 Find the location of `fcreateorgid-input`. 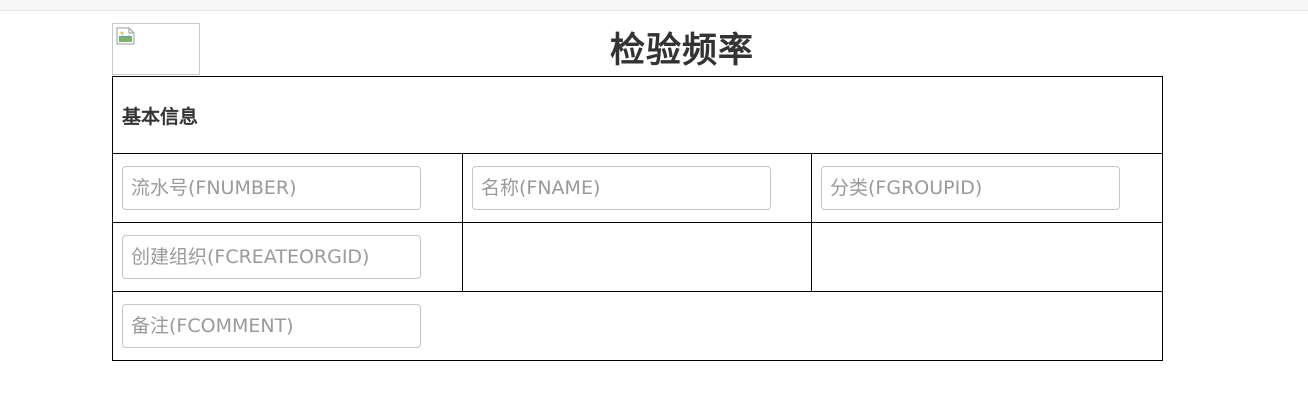

fcreateorgid-input is located at coordinates (271, 257).